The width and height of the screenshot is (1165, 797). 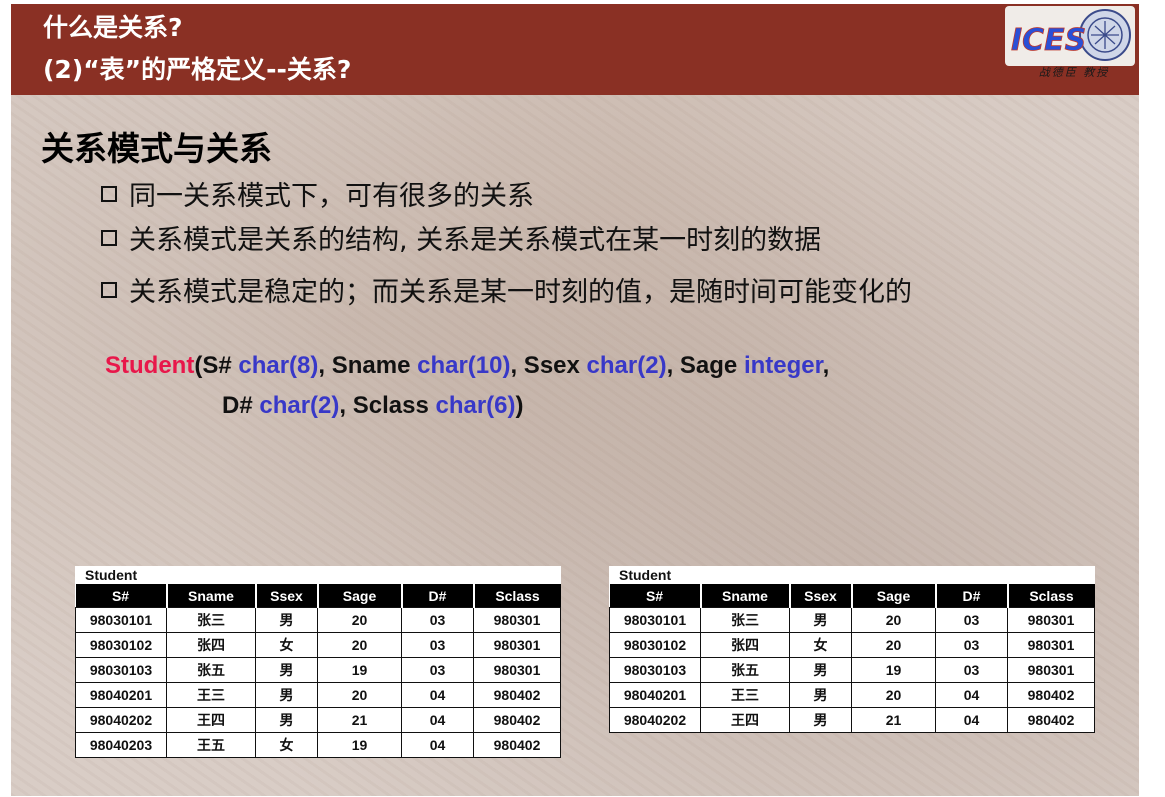 I want to click on slide-header: 什么是关系? (2)“表”的严格定义--关系? ICES 战德臣 教授, so click(x=575, y=49).